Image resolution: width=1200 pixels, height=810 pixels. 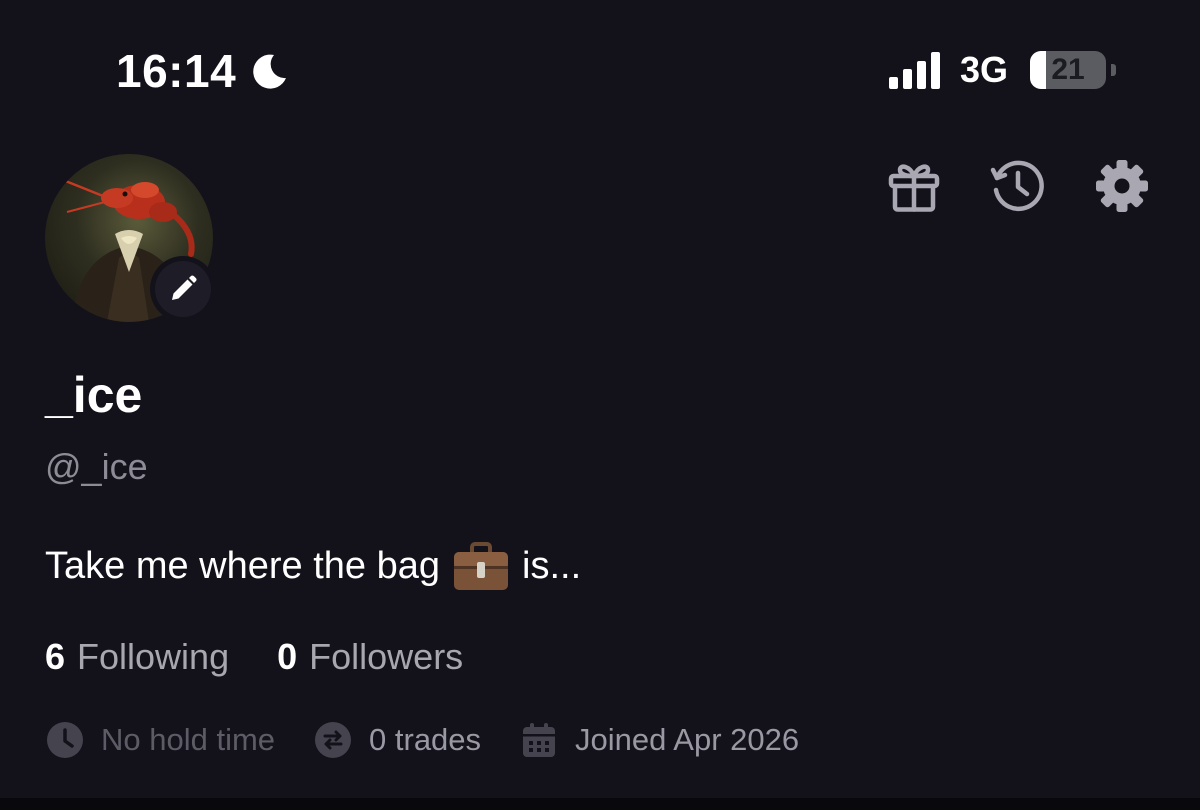 I want to click on following-link: 6 Following, so click(x=137, y=657).